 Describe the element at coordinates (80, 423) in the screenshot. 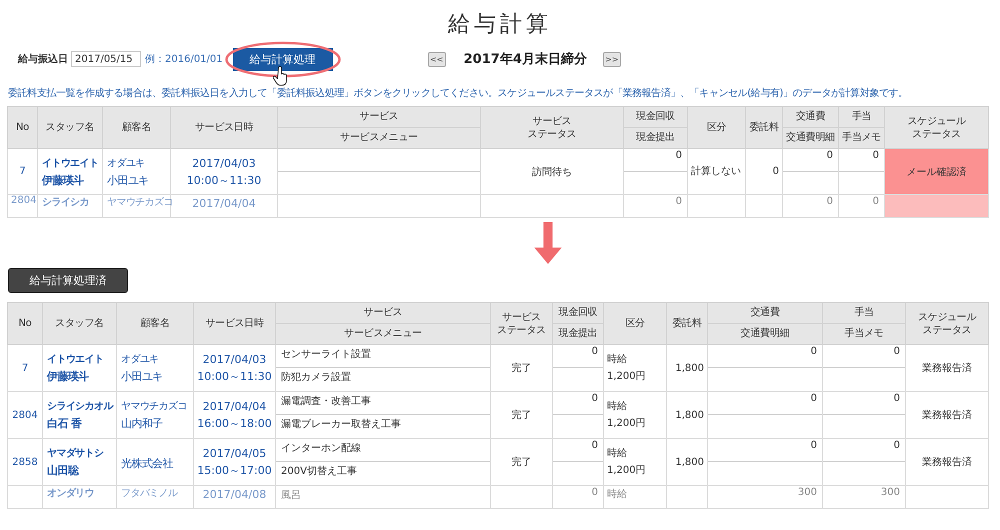

I see `staff-name-link: 白石 香` at that location.